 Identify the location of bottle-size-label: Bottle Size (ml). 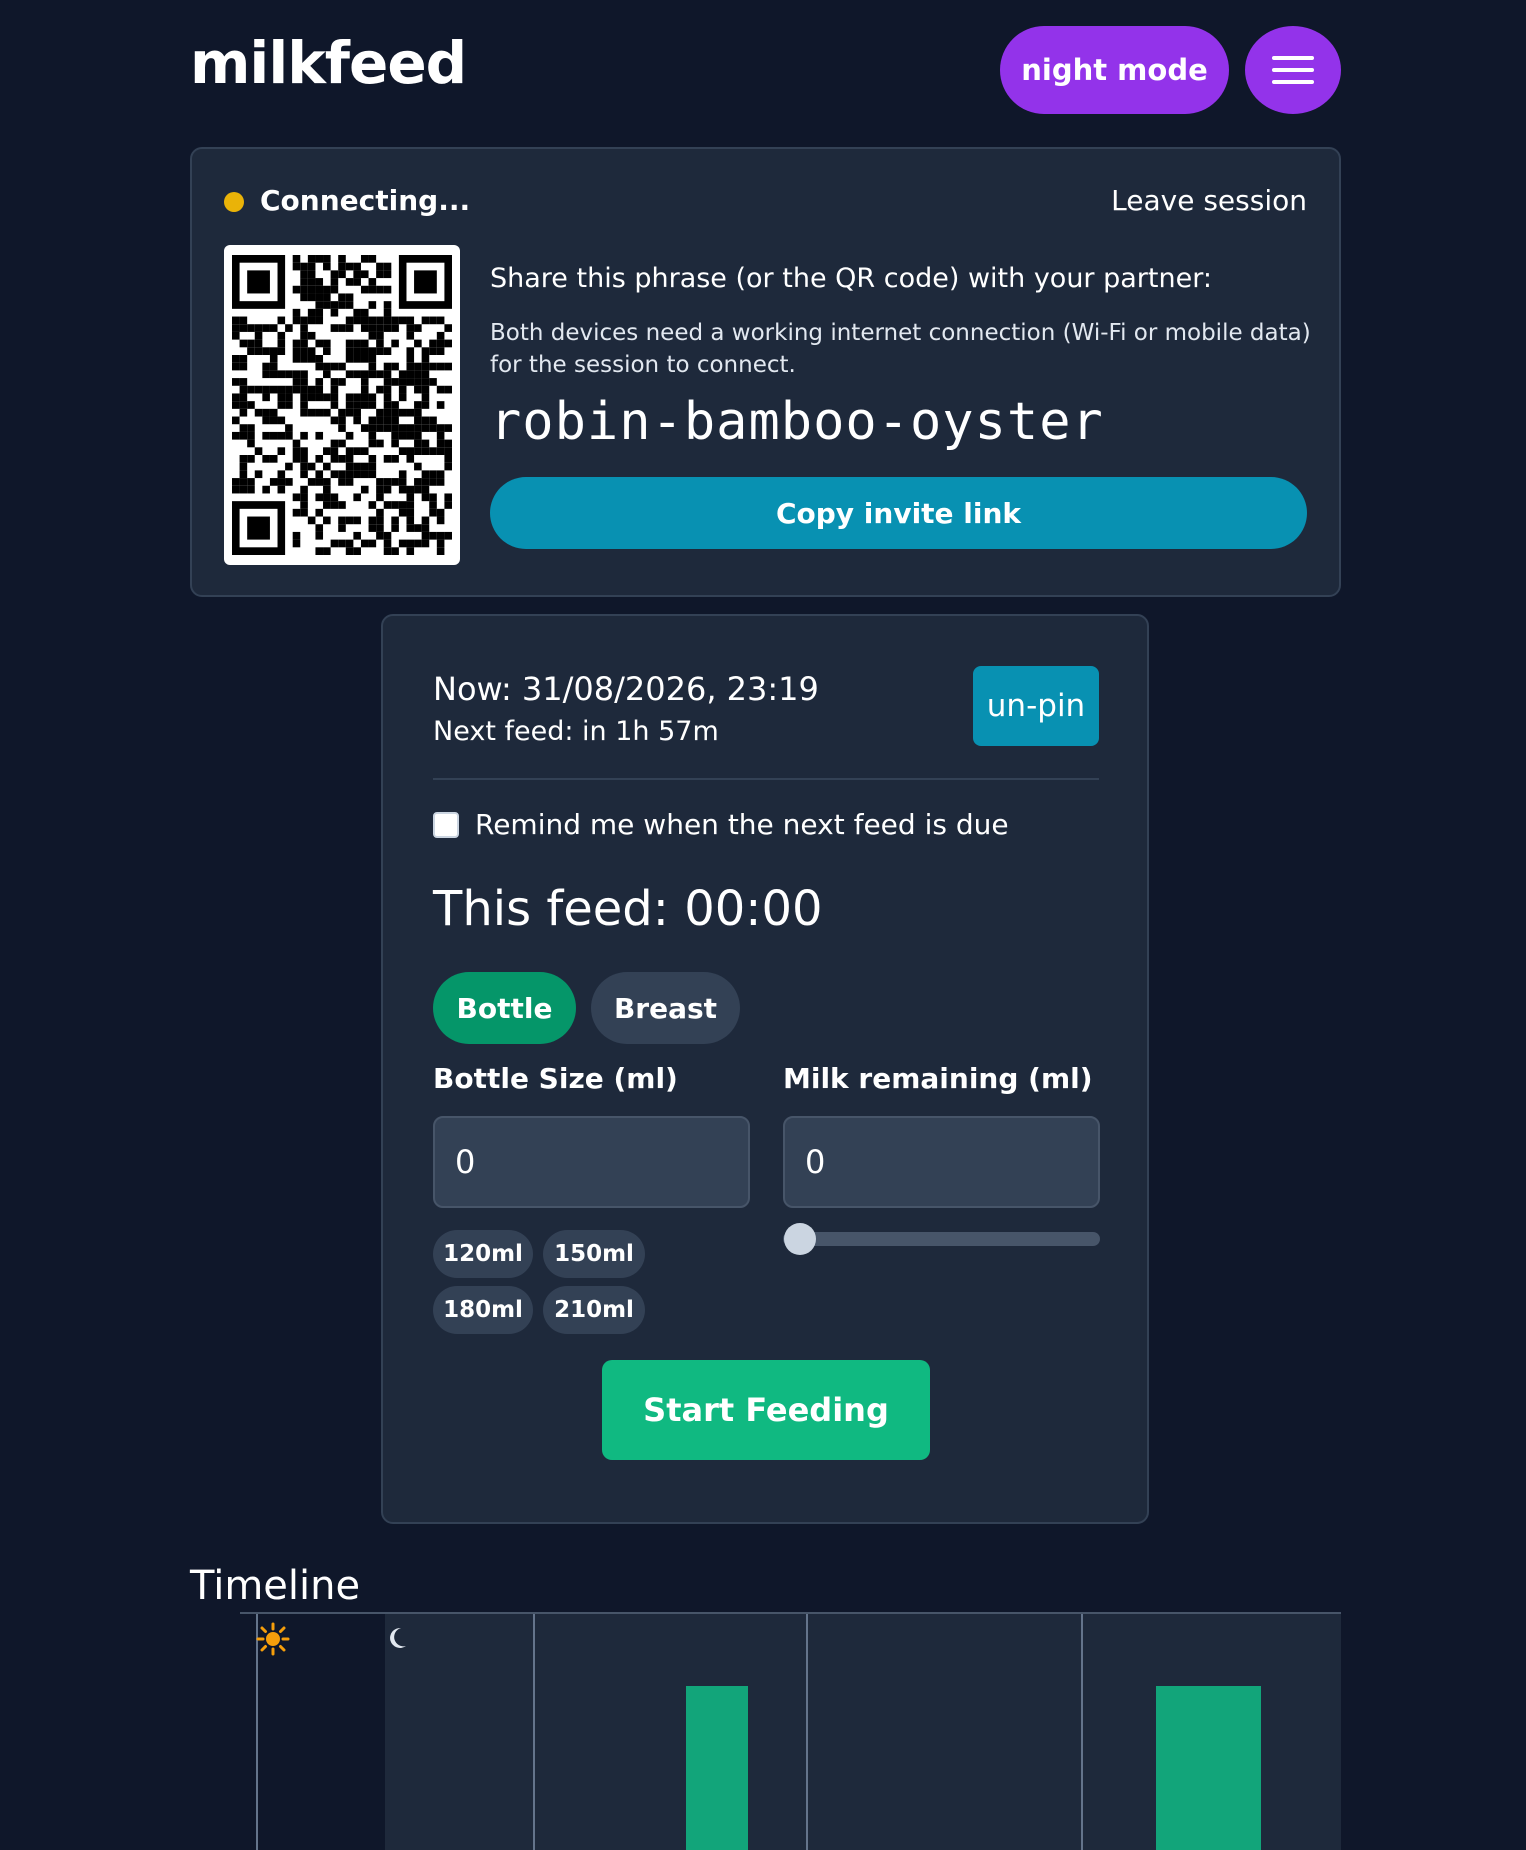
(555, 1078).